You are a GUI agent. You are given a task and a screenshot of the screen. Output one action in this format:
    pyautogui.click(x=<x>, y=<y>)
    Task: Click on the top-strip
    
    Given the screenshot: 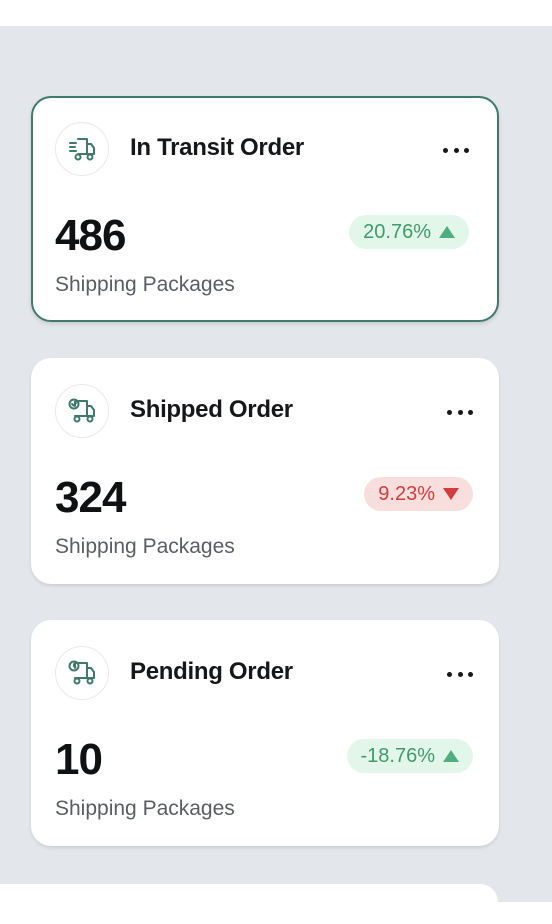 What is the action you would take?
    pyautogui.click(x=276, y=13)
    